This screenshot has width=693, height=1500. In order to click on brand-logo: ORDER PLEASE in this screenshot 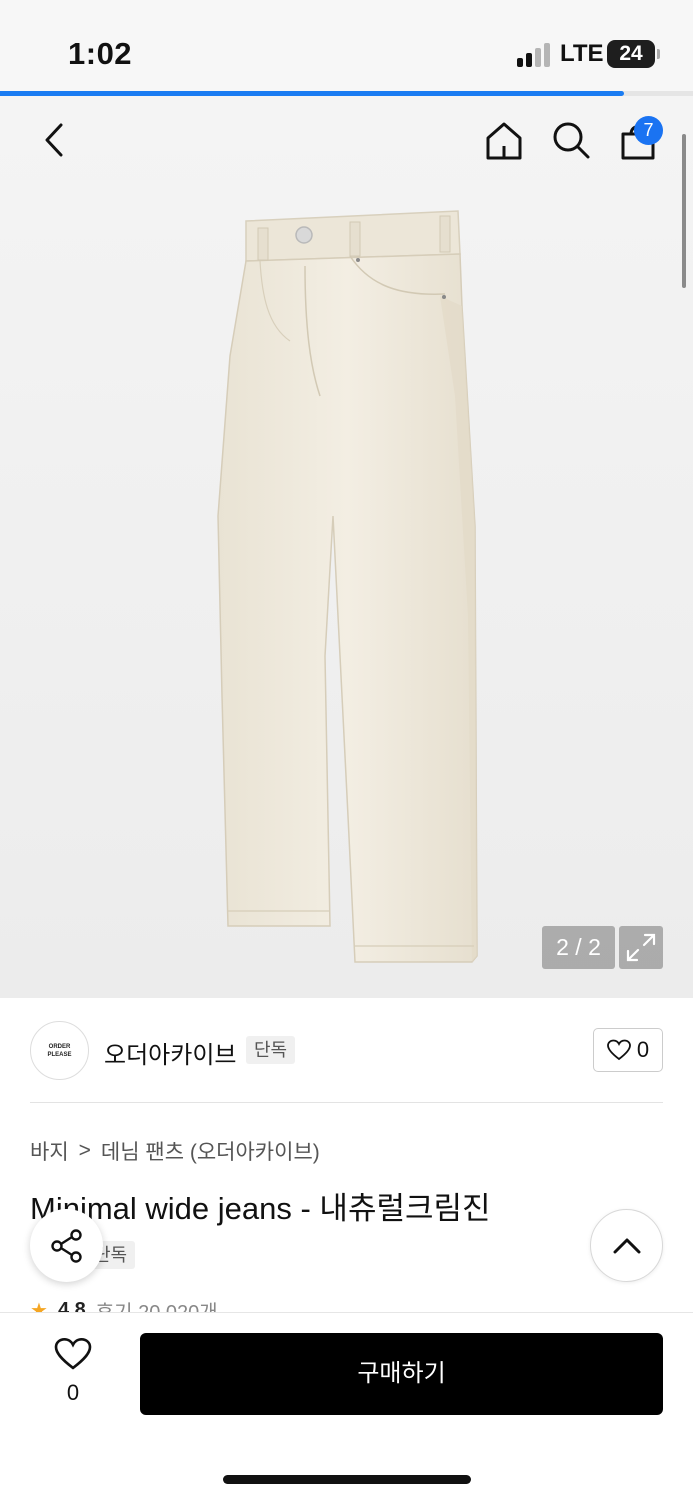, I will do `click(59, 1050)`.